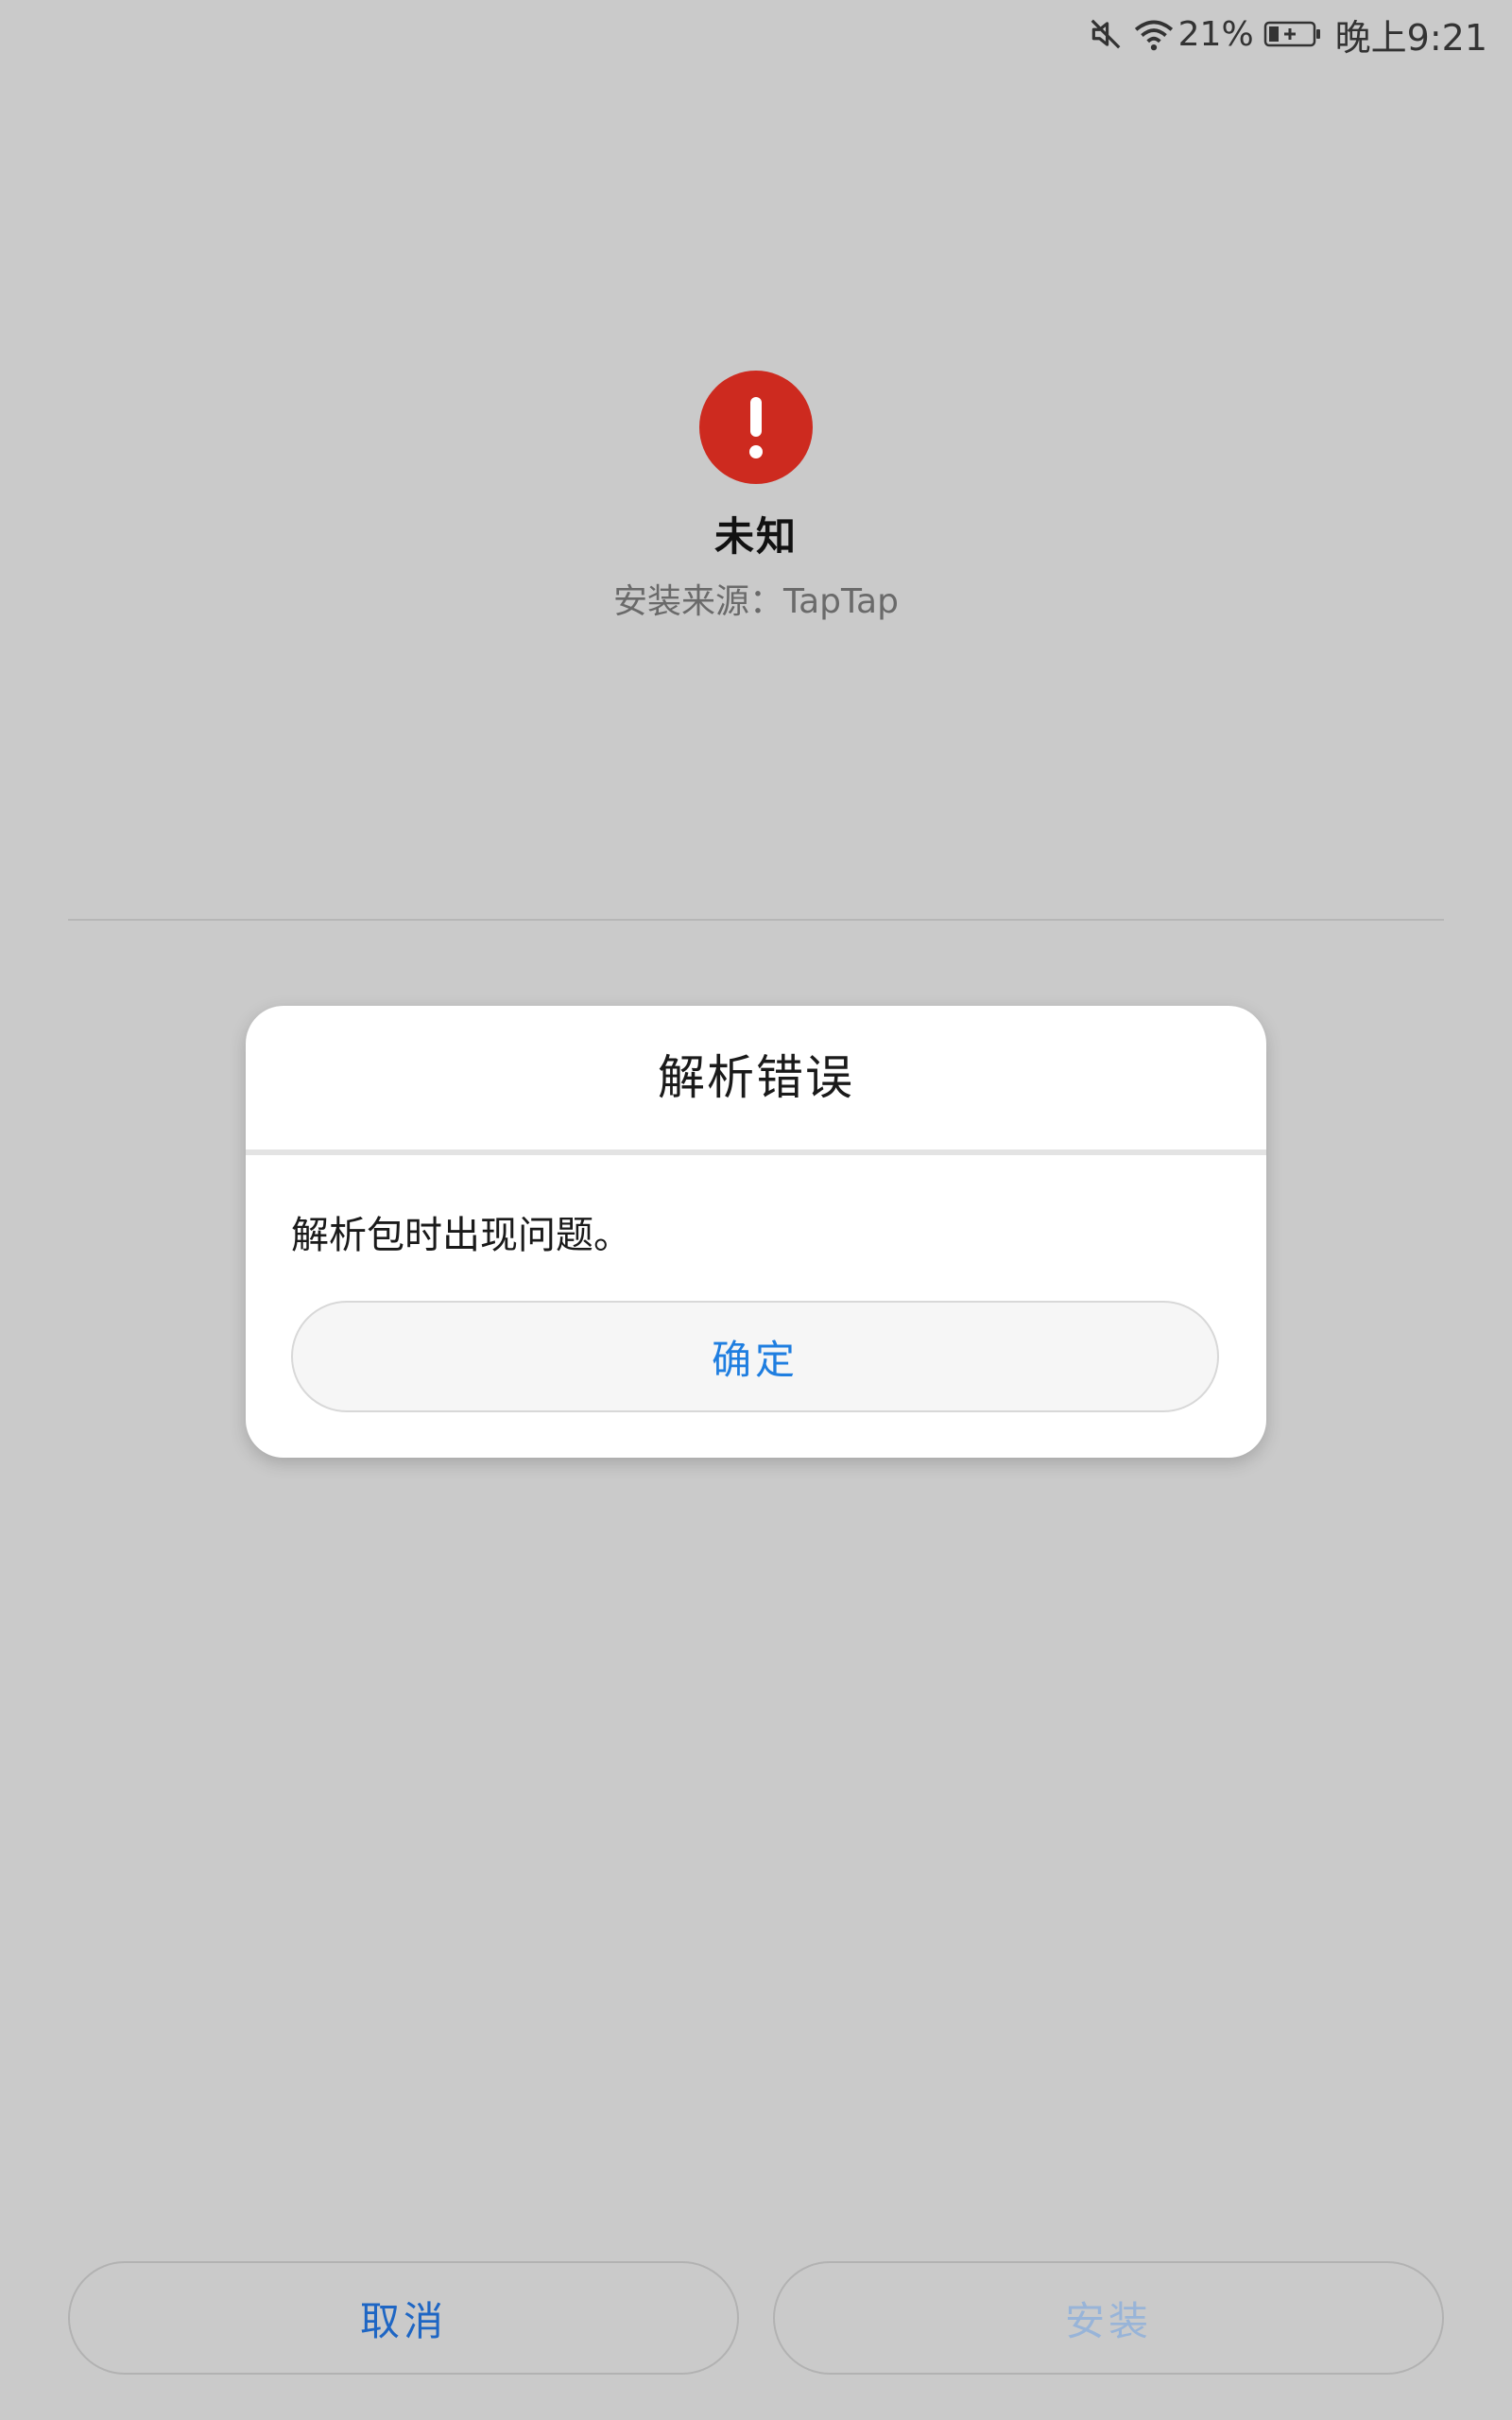 This screenshot has height=2420, width=1512. Describe the element at coordinates (756, 601) in the screenshot. I see `install-source: 安装来源：TapTap` at that location.